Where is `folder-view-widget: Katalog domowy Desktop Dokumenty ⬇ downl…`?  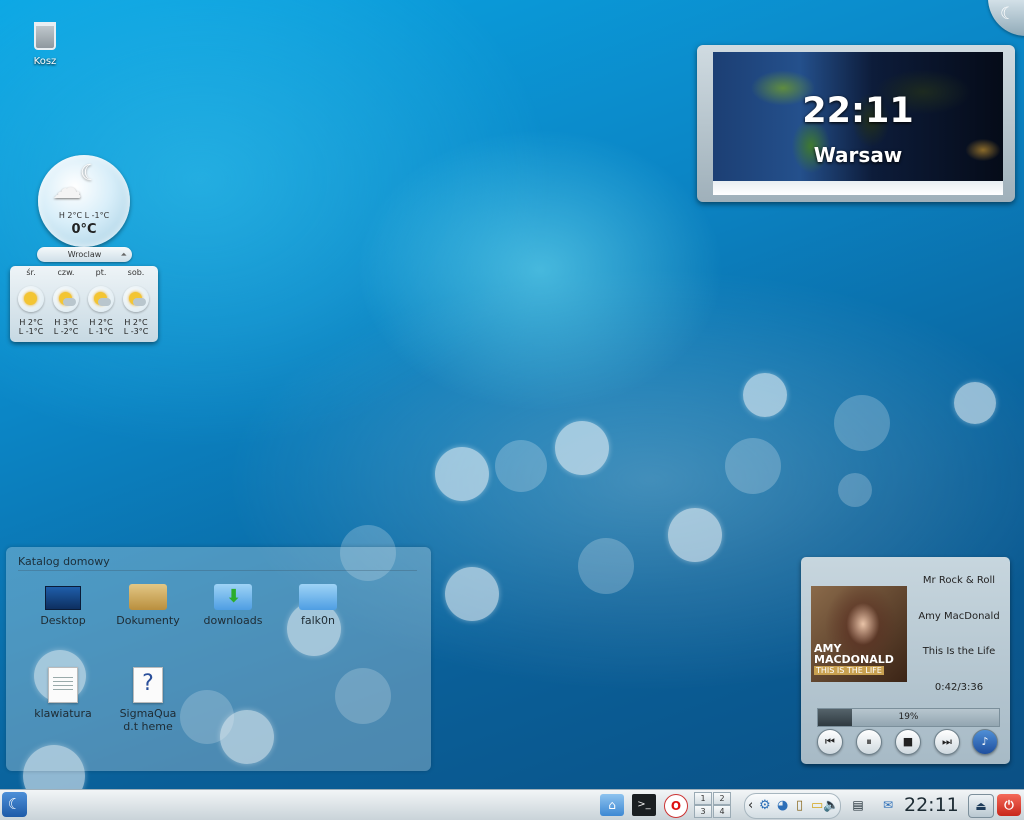
folder-view-widget: Katalog domowy Desktop Dokumenty ⬇ downl… is located at coordinates (218, 659).